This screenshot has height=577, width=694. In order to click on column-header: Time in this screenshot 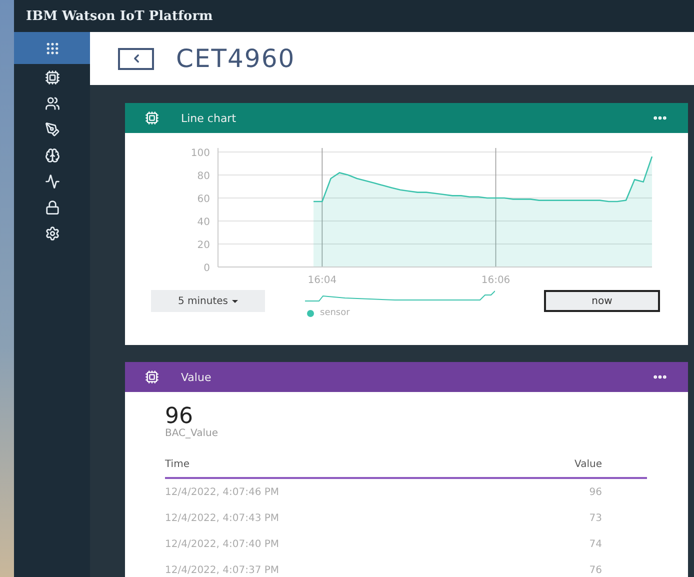, I will do `click(177, 464)`.